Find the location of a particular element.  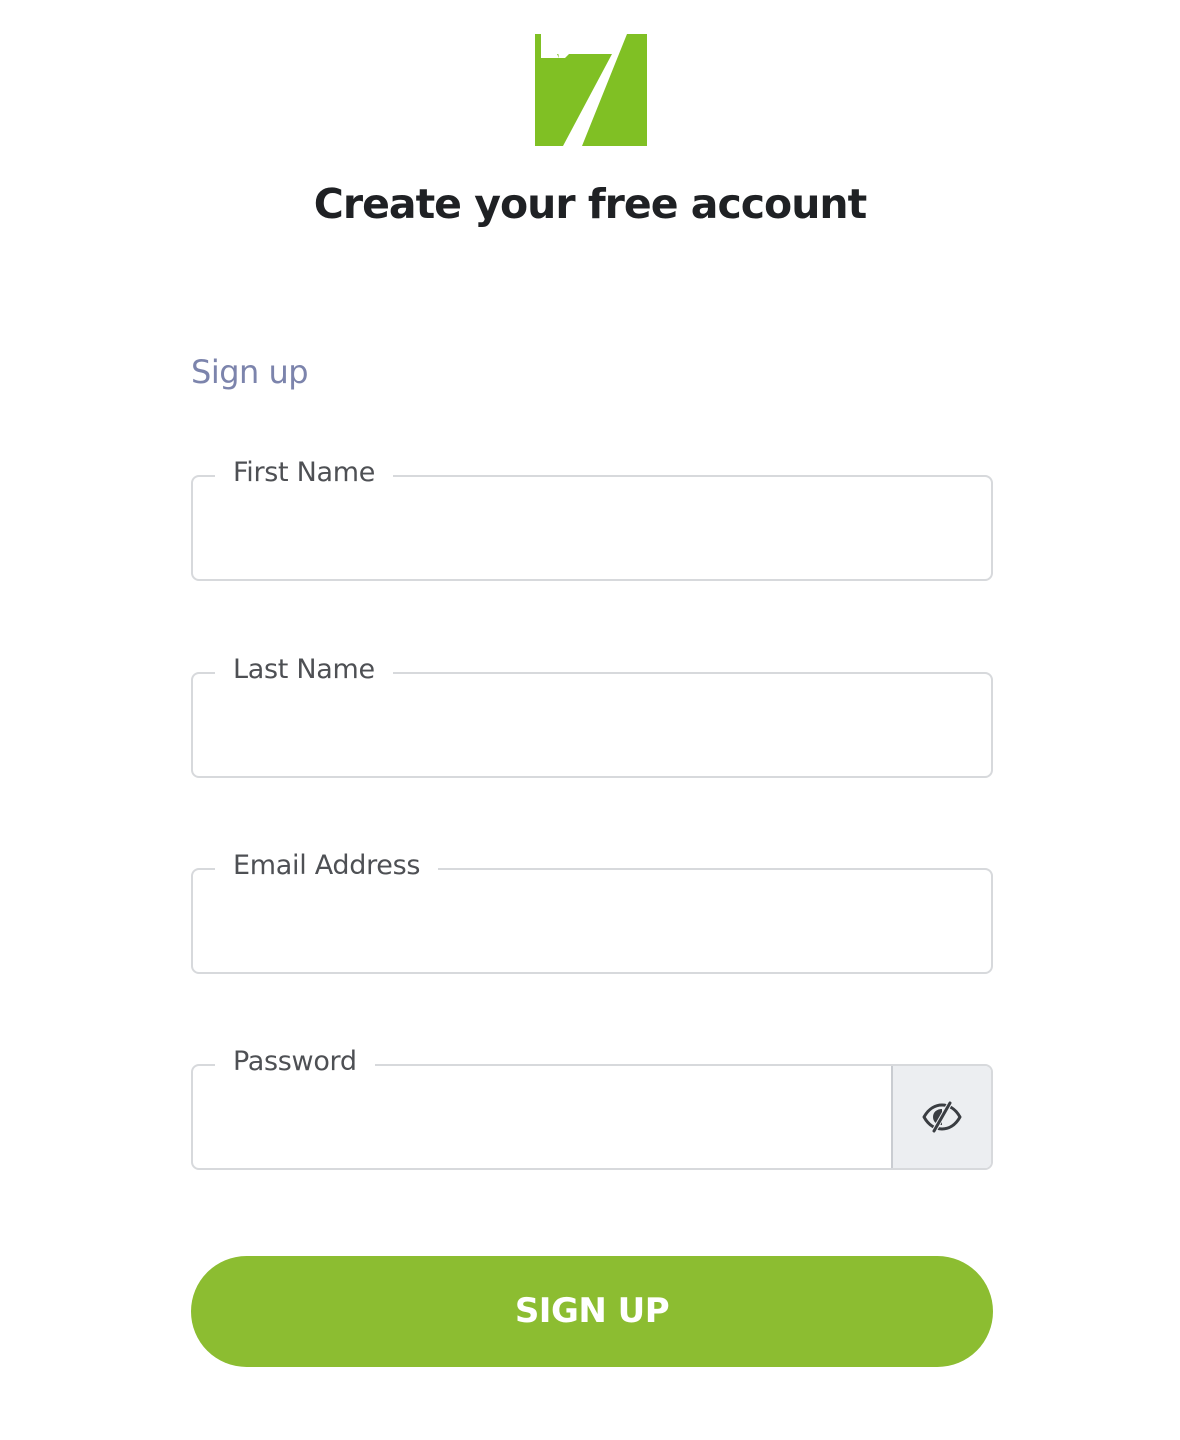

toggle-password-visibility-button is located at coordinates (941, 1117).